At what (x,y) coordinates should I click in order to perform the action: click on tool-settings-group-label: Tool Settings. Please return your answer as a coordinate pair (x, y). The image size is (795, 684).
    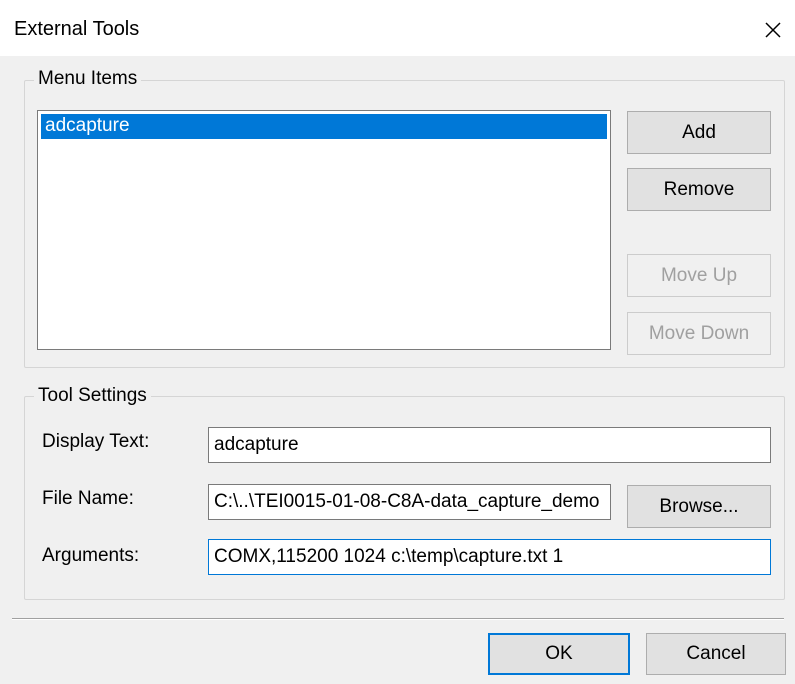
    Looking at the image, I should click on (92, 396).